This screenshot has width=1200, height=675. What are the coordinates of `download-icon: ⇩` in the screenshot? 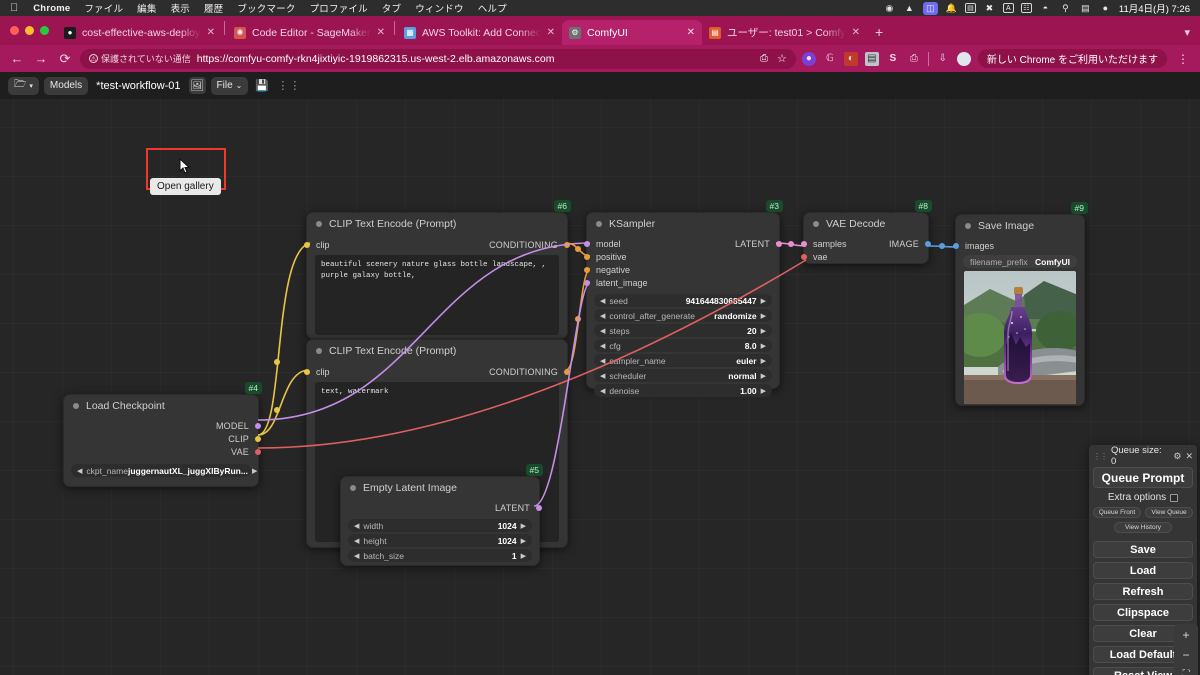 It's located at (943, 59).